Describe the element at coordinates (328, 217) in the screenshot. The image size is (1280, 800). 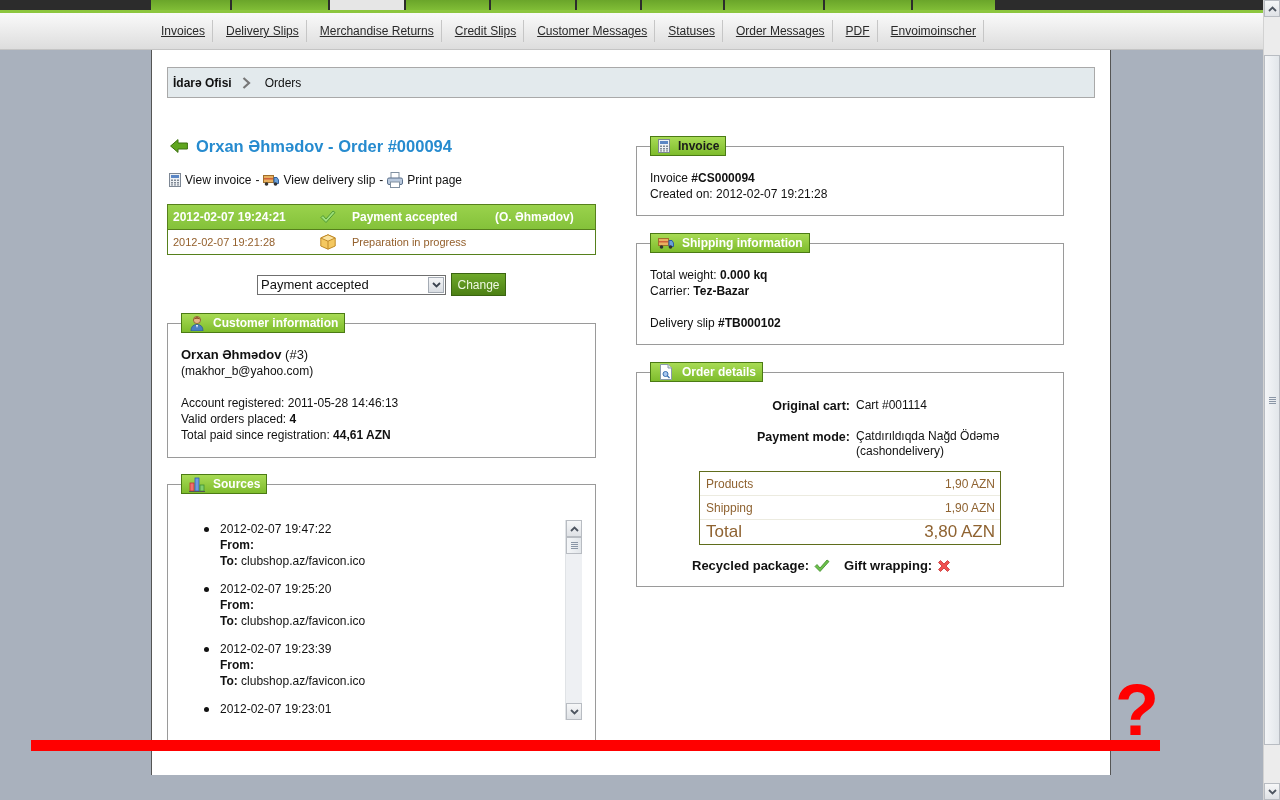
I see `check-icon` at that location.